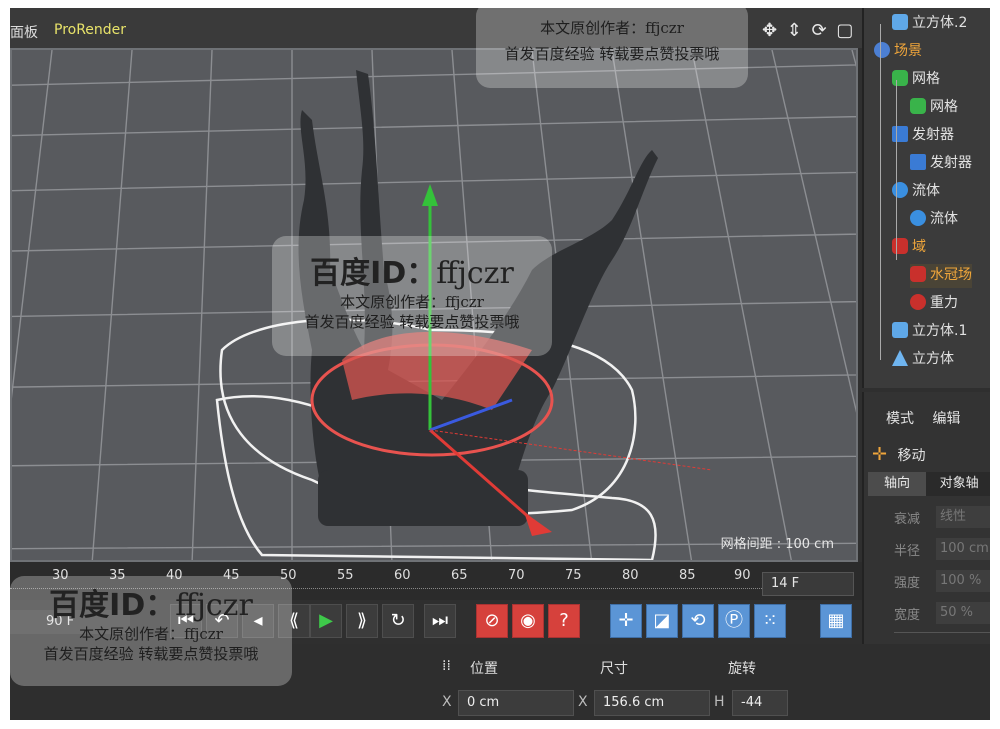 The image size is (1000, 729). Describe the element at coordinates (326, 621) in the screenshot. I see `play-icon: ▶` at that location.